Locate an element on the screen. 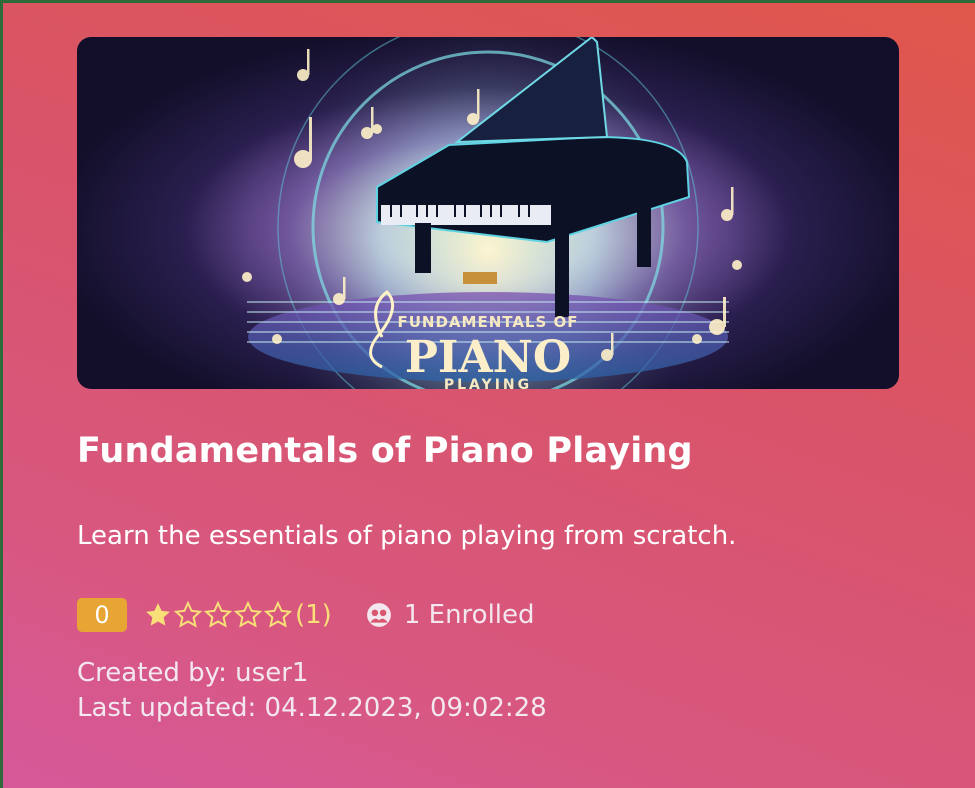 Image resolution: width=975 pixels, height=788 pixels. last-updated: Last updated: 04.12.2023, 09:02:28 is located at coordinates (312, 708).